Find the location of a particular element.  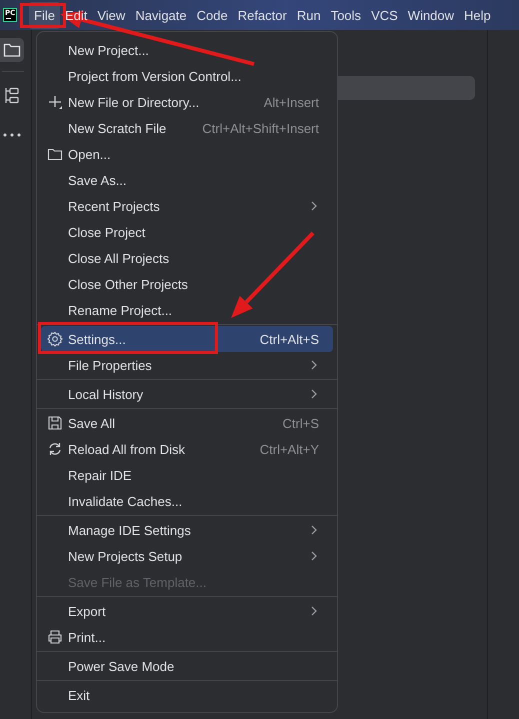

menu-bar-item: Code is located at coordinates (212, 15).